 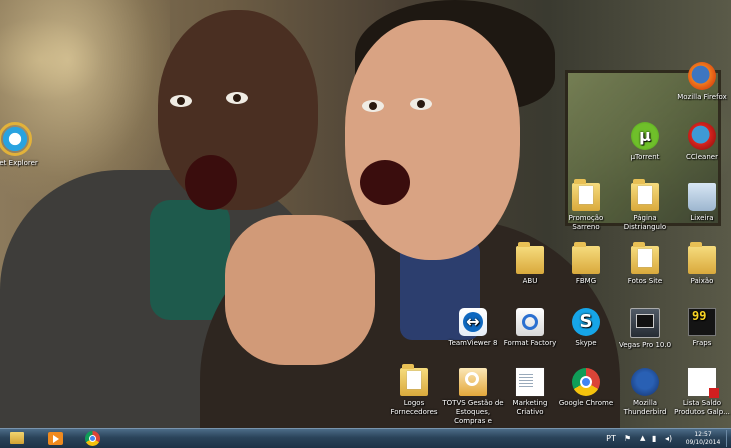 What do you see at coordinates (702, 218) in the screenshot?
I see `icon-label: Lixeira` at bounding box center [702, 218].